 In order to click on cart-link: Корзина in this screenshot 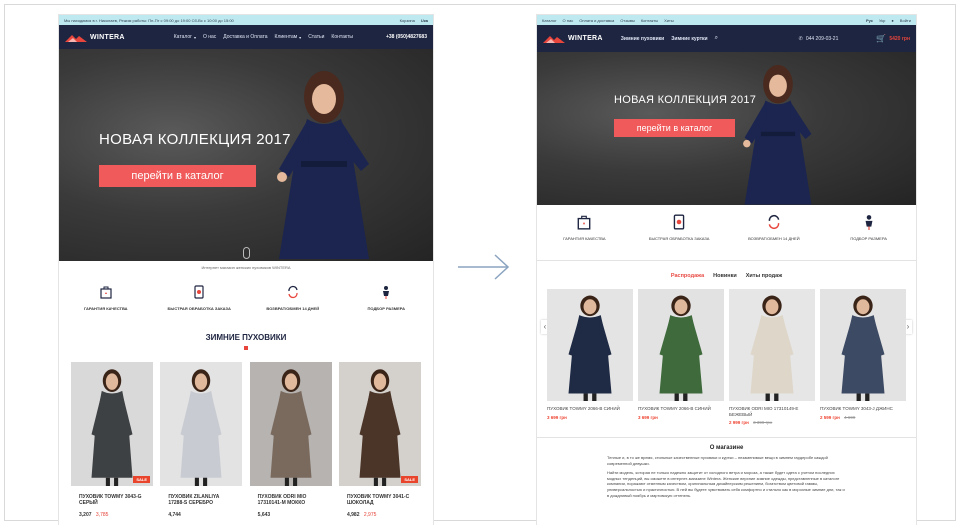, I will do `click(407, 20)`.